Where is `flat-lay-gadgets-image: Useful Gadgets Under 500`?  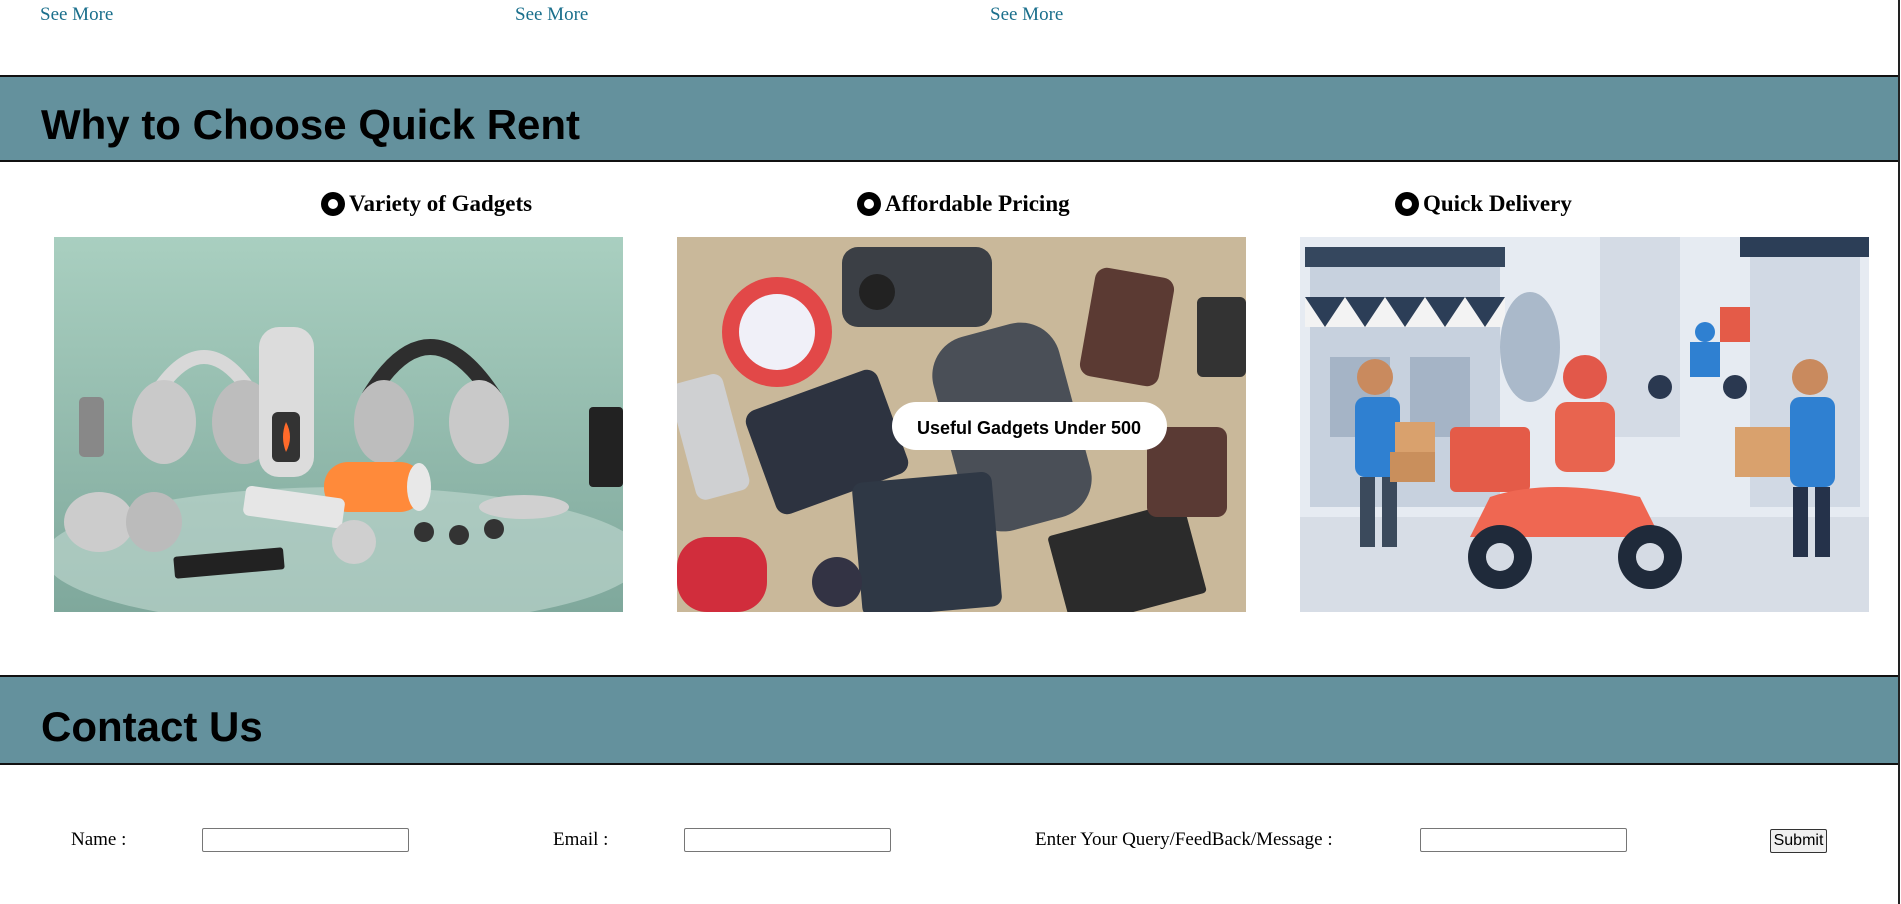 flat-lay-gadgets-image: Useful Gadgets Under 500 is located at coordinates (961, 424).